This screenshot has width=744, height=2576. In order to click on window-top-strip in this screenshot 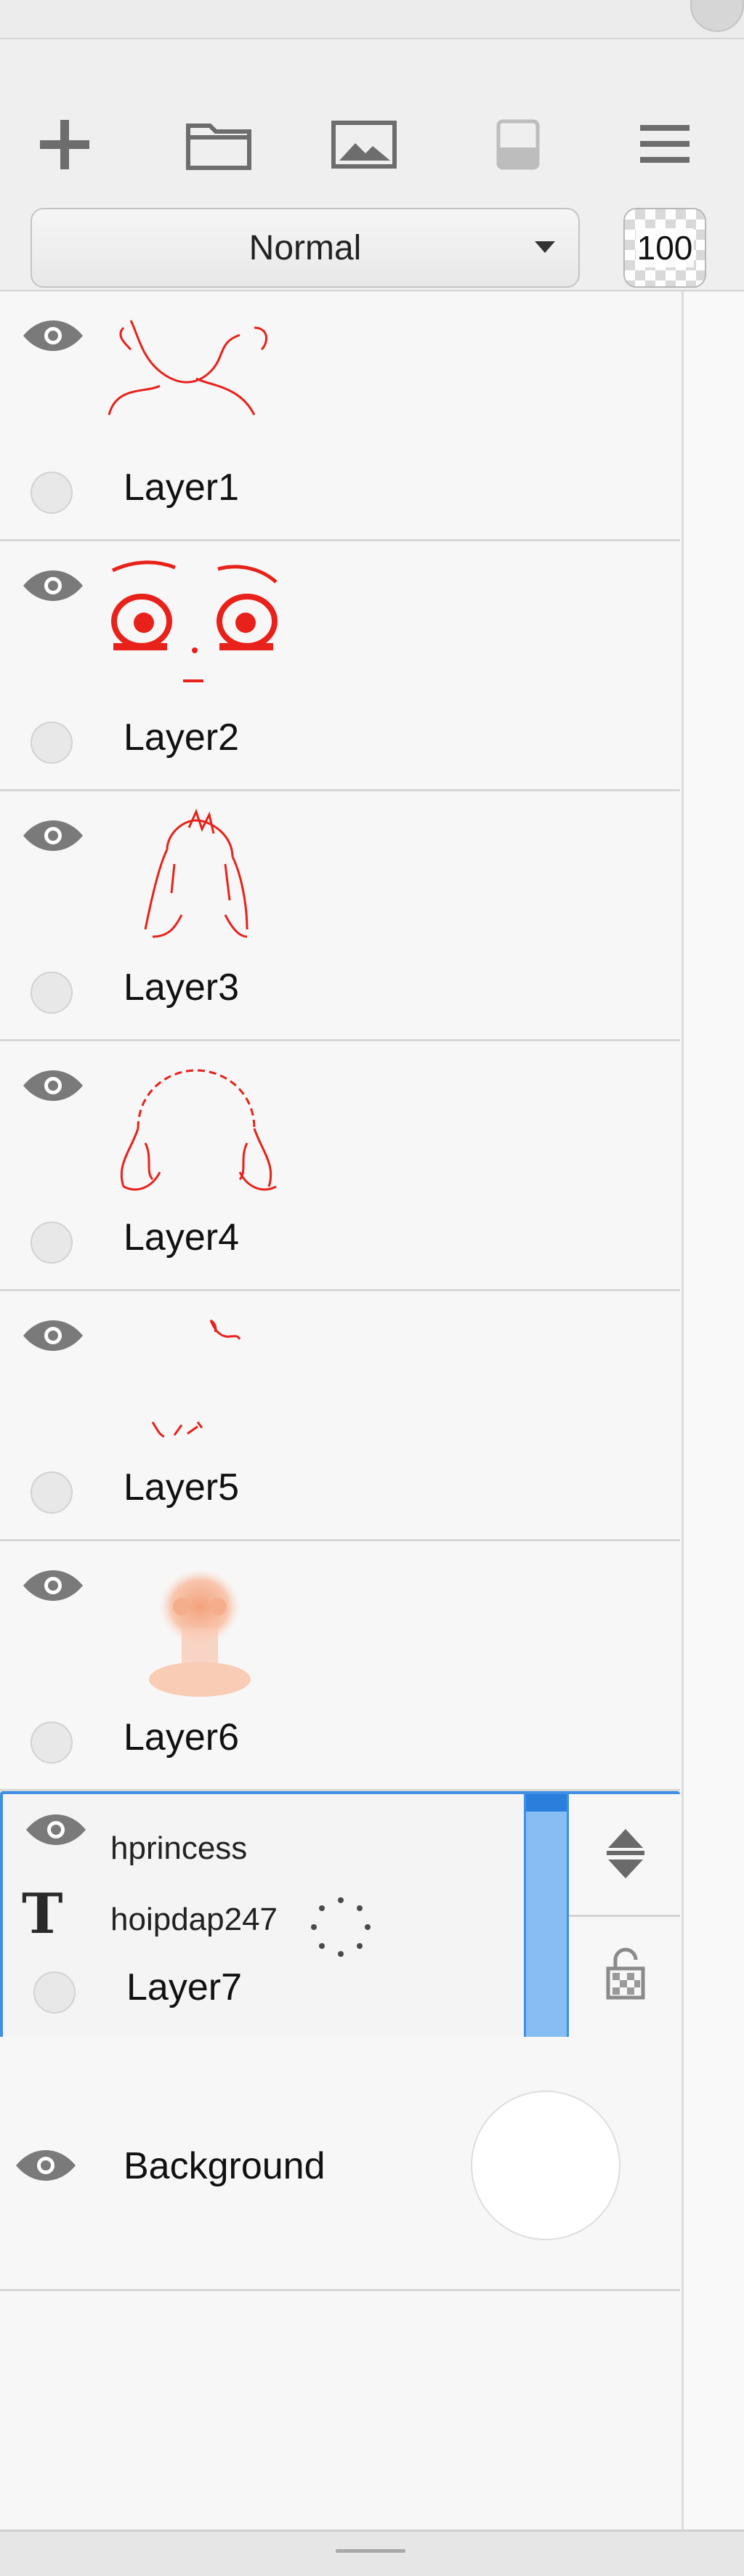, I will do `click(372, 20)`.